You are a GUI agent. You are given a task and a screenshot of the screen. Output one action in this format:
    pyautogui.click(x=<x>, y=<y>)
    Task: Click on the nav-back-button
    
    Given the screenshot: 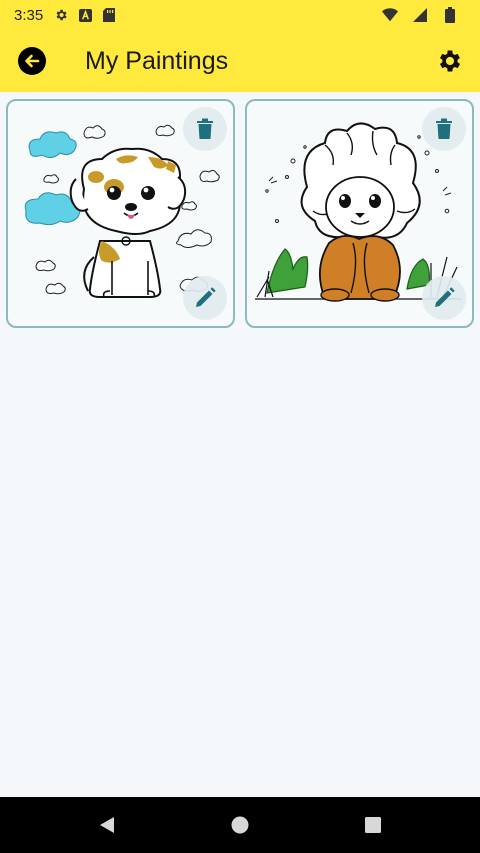 What is the action you would take?
    pyautogui.click(x=107, y=825)
    